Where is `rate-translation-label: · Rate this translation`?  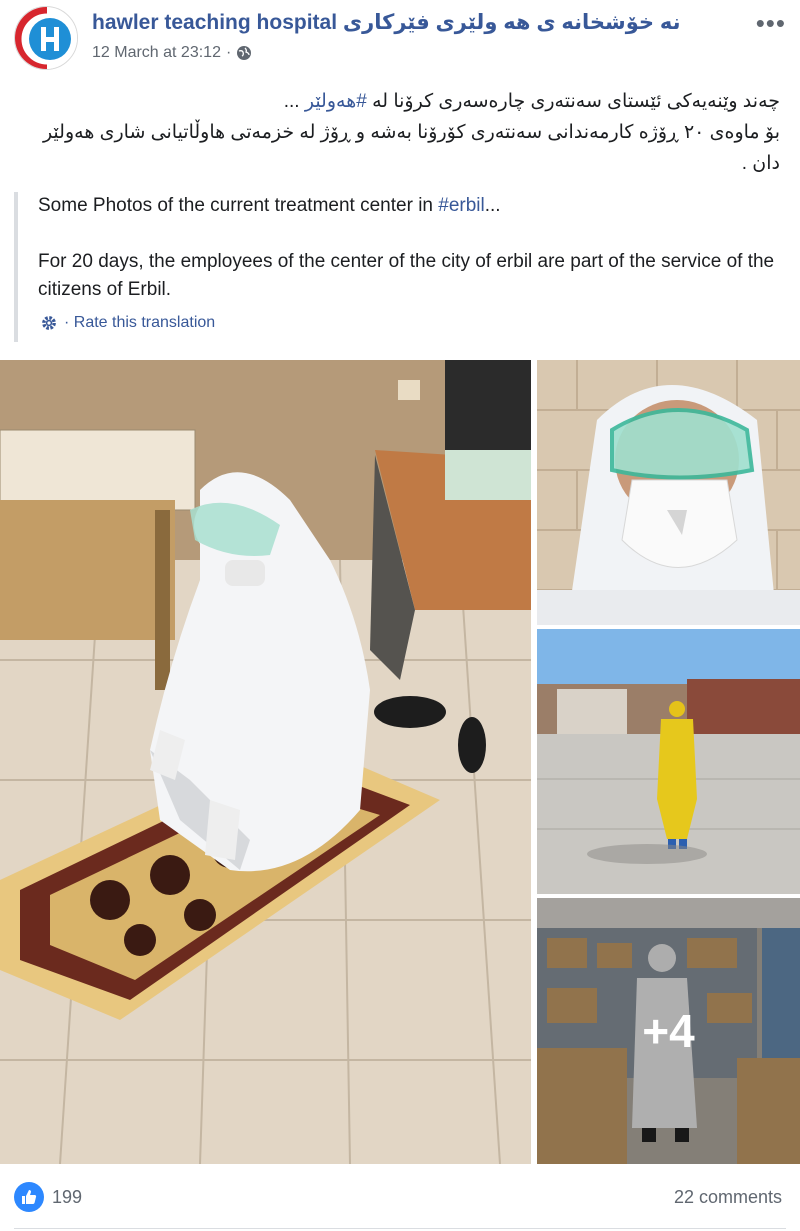
rate-translation-label: · Rate this translation is located at coordinates (140, 322).